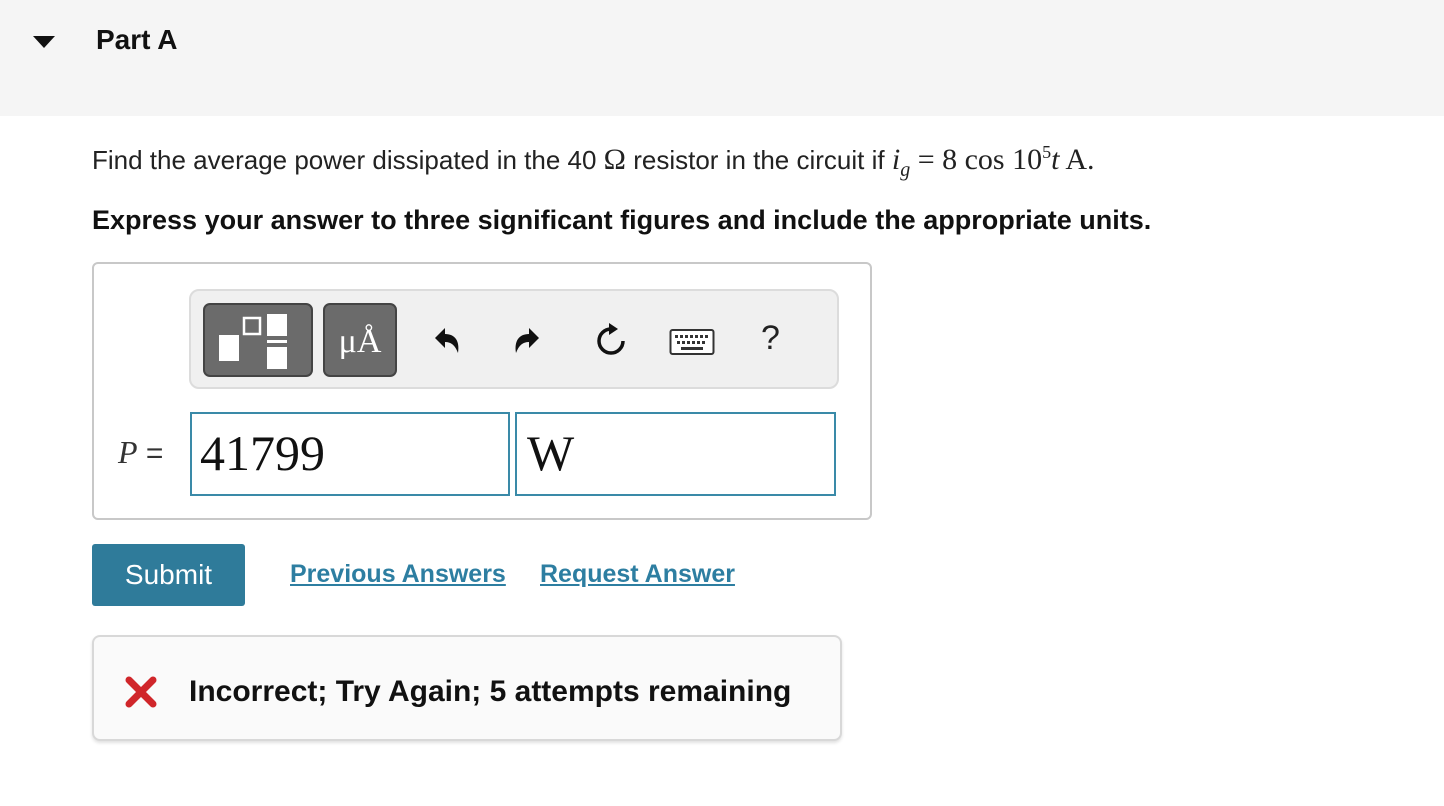 The width and height of the screenshot is (1444, 806). I want to click on math-toolbar: μÅ ?, so click(514, 339).